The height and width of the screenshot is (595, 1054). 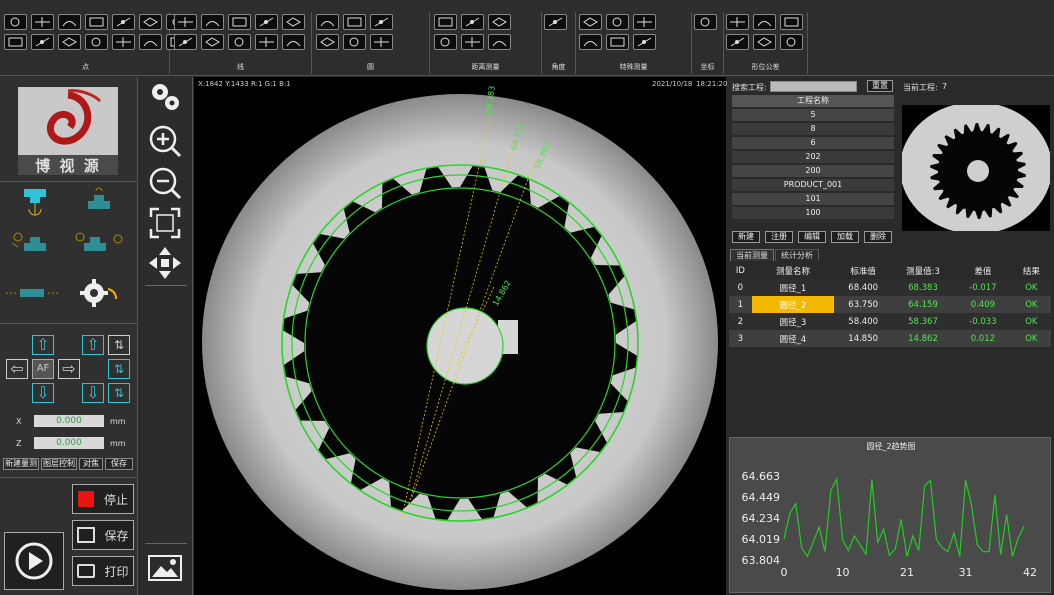 I want to click on project-list-item: PRODUCT_001, so click(x=813, y=185).